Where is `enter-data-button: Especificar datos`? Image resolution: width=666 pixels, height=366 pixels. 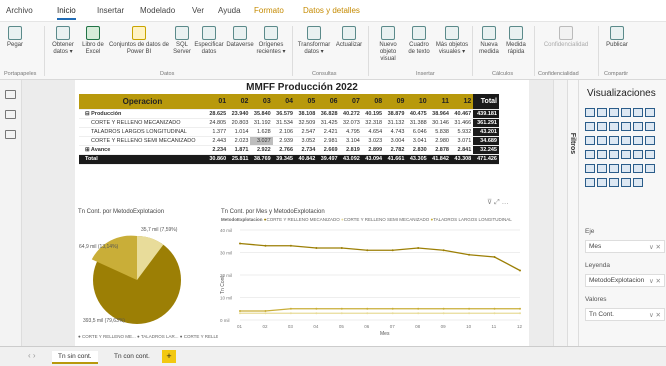 enter-data-button: Especificar datos is located at coordinates (209, 41).